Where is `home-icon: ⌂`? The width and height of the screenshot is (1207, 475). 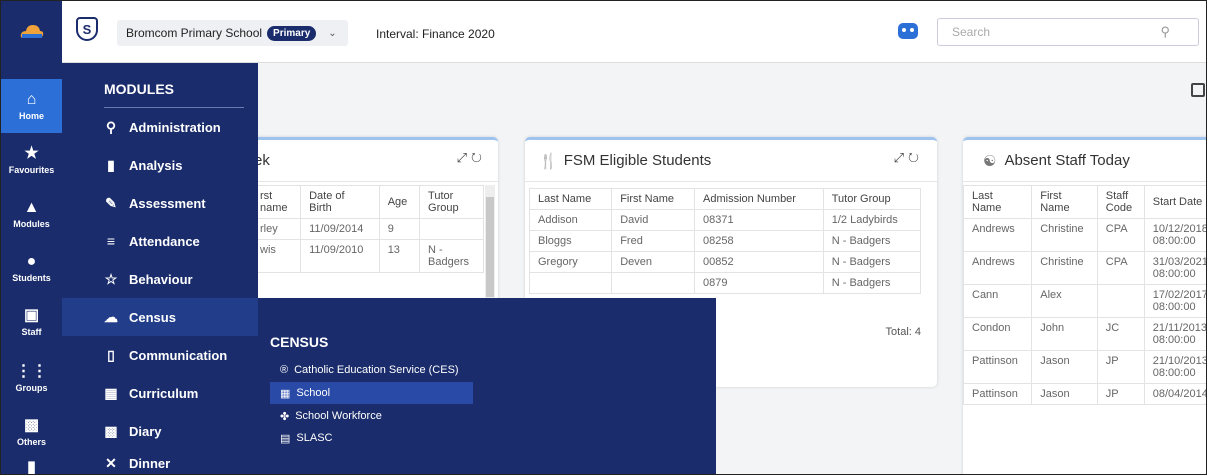 home-icon: ⌂ is located at coordinates (31, 99).